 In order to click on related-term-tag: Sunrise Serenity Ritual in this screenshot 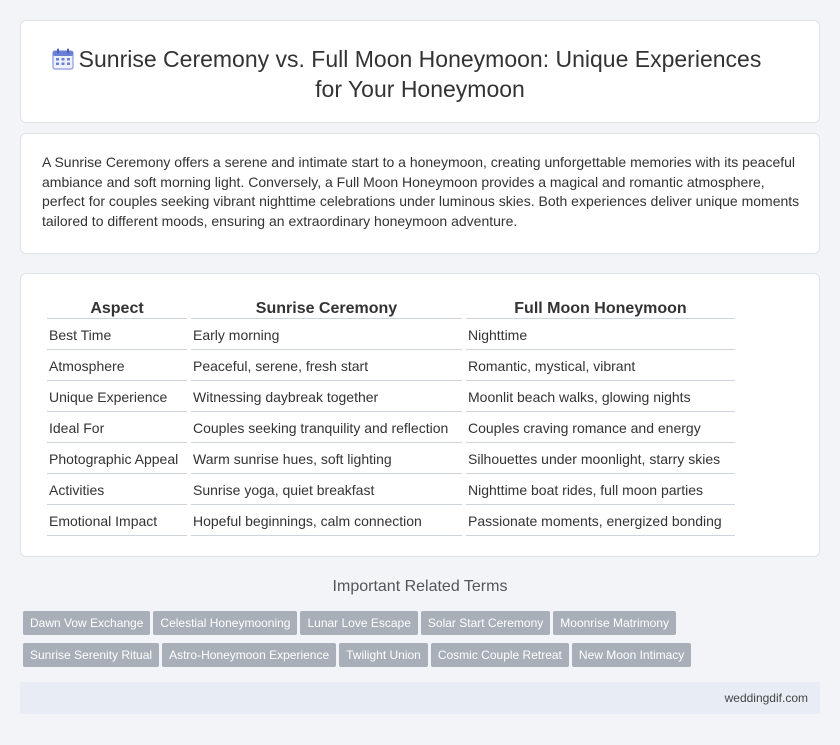, I will do `click(91, 655)`.